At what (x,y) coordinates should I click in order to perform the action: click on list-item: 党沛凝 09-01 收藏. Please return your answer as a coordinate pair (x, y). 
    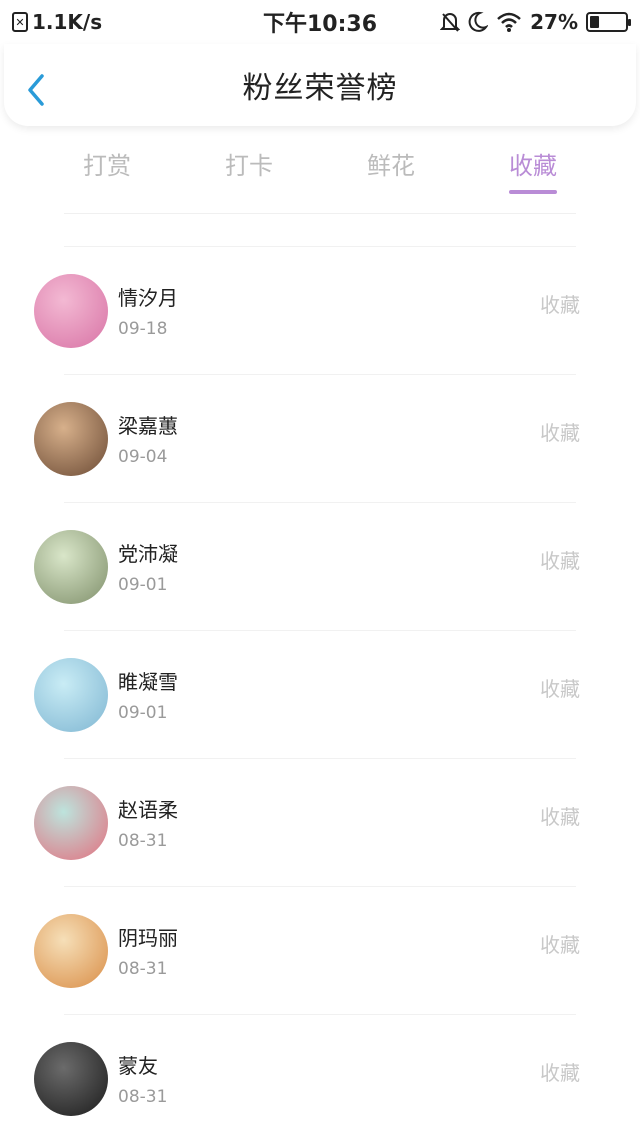
    Looking at the image, I should click on (307, 566).